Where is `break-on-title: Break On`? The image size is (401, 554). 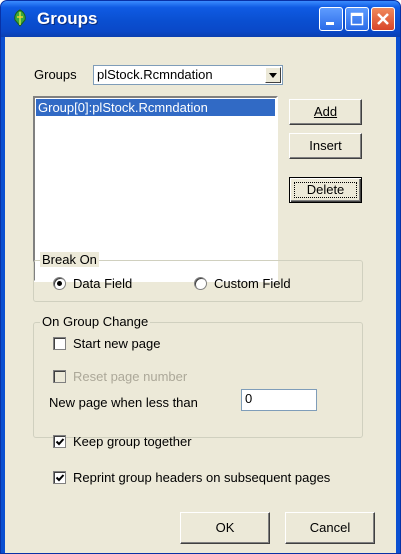 break-on-title: Break On is located at coordinates (69, 259).